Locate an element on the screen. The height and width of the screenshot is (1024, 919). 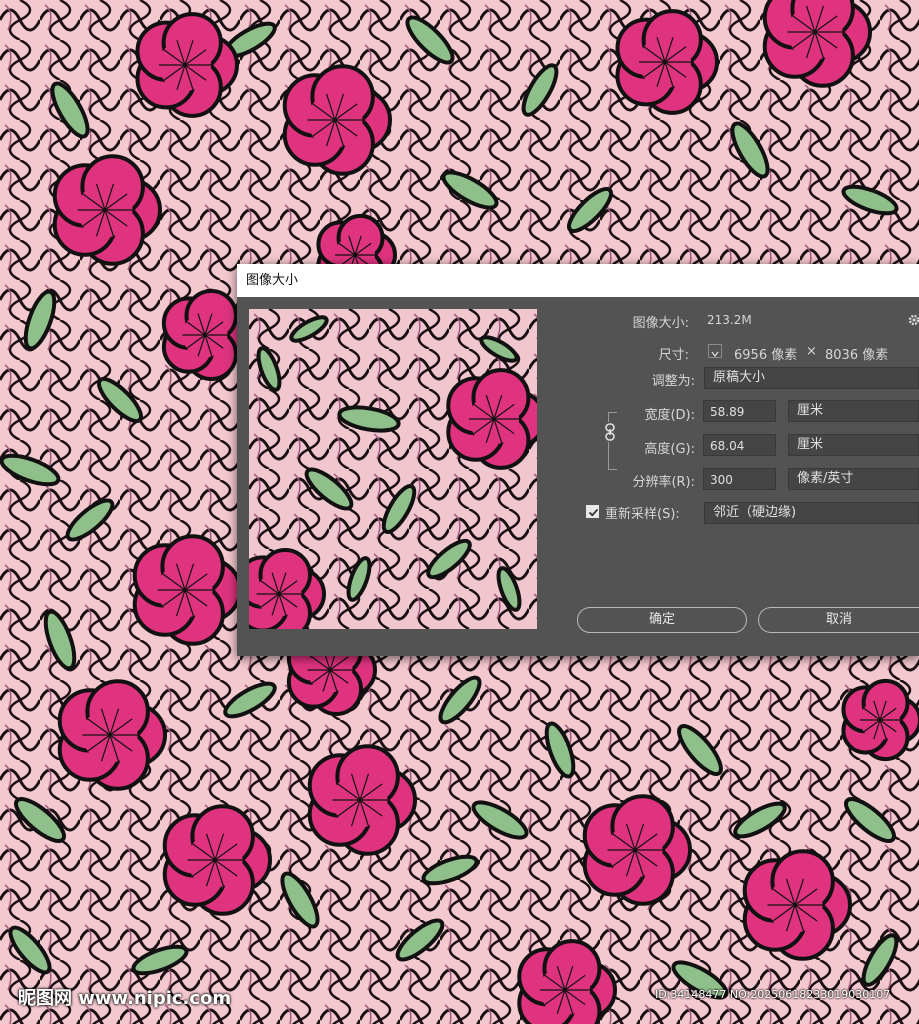
resample-value: 邻近（硬边缘) is located at coordinates (755, 512).